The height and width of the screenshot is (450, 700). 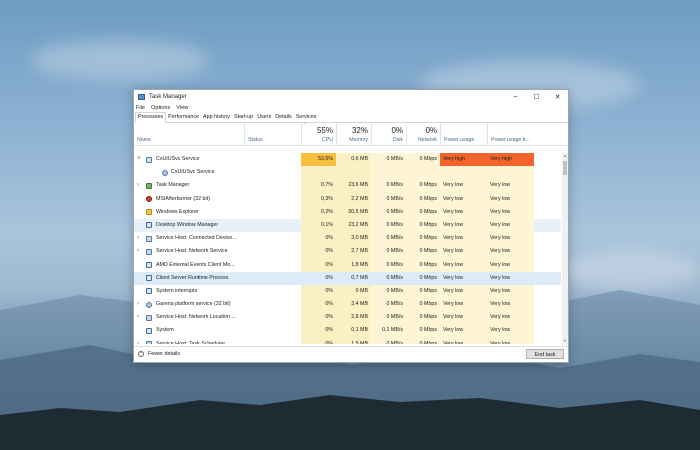 What do you see at coordinates (536, 96) in the screenshot?
I see `maximize-button: ☐` at bounding box center [536, 96].